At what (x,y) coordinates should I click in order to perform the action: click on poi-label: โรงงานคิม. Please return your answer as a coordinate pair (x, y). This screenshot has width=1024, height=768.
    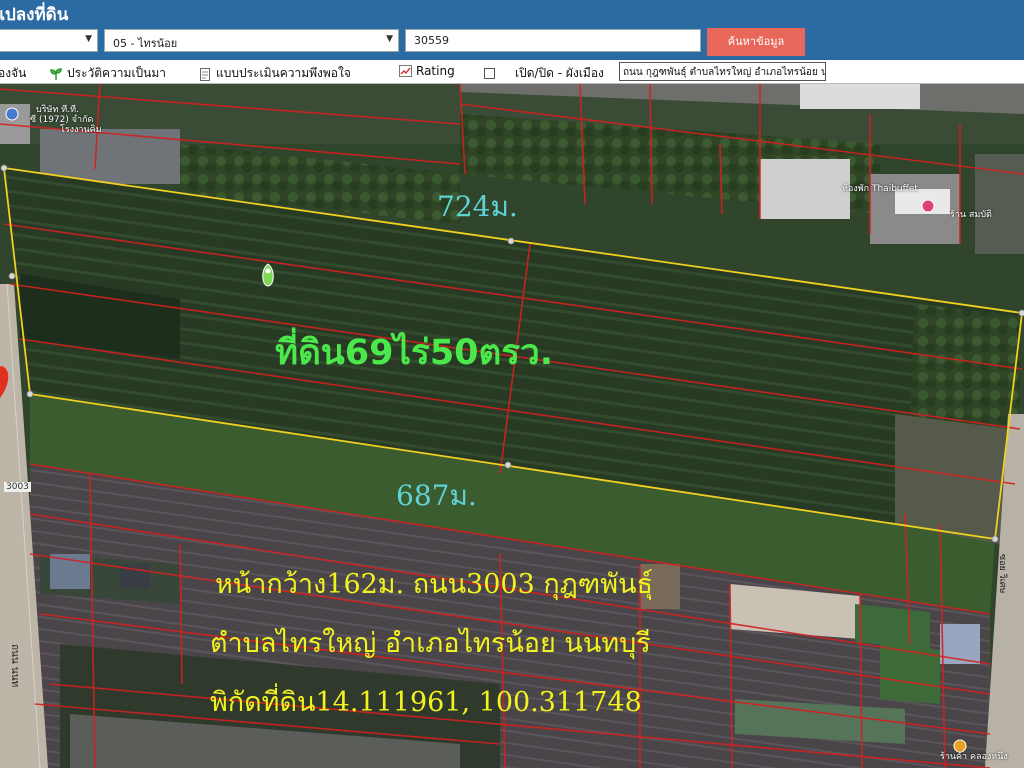
    Looking at the image, I should click on (81, 130).